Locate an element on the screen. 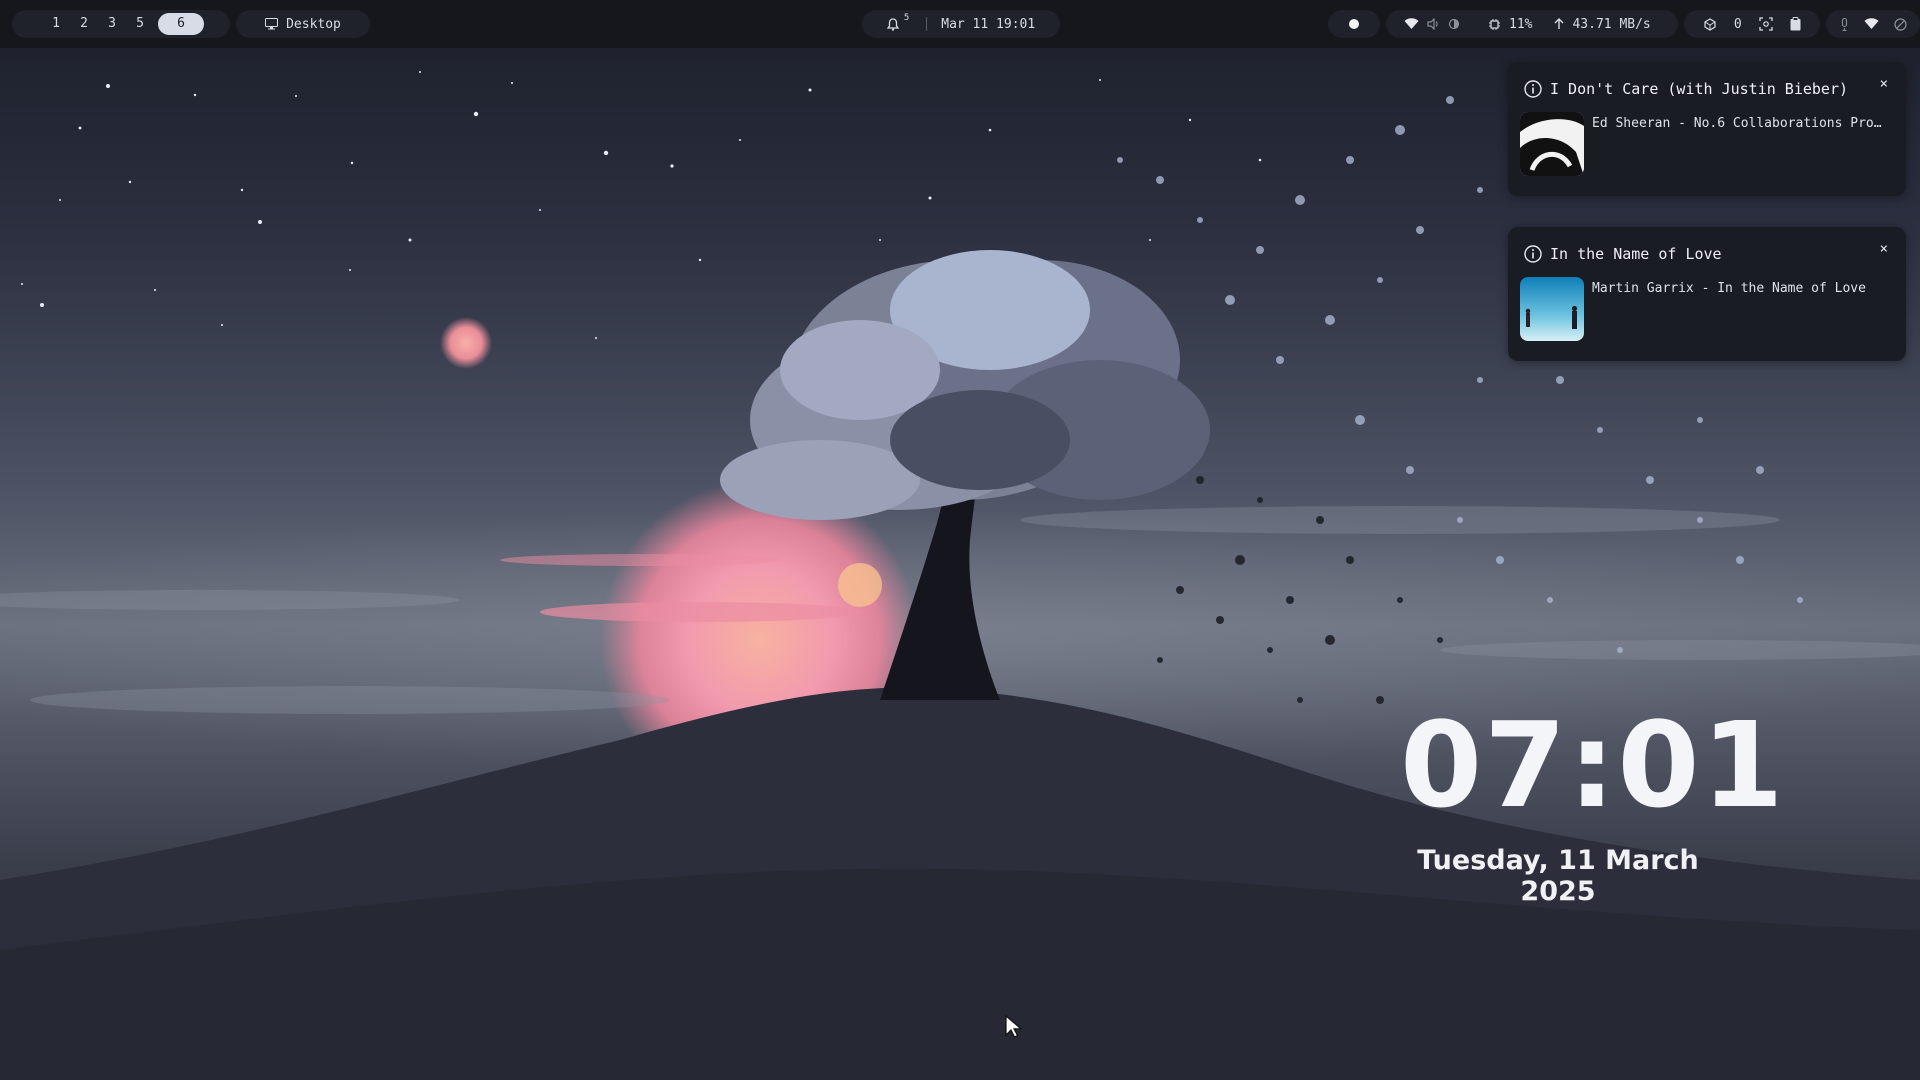 Image resolution: width=1920 pixels, height=1080 pixels. notification-body: Martin Garrix - In the Name of Love is located at coordinates (1729, 288).